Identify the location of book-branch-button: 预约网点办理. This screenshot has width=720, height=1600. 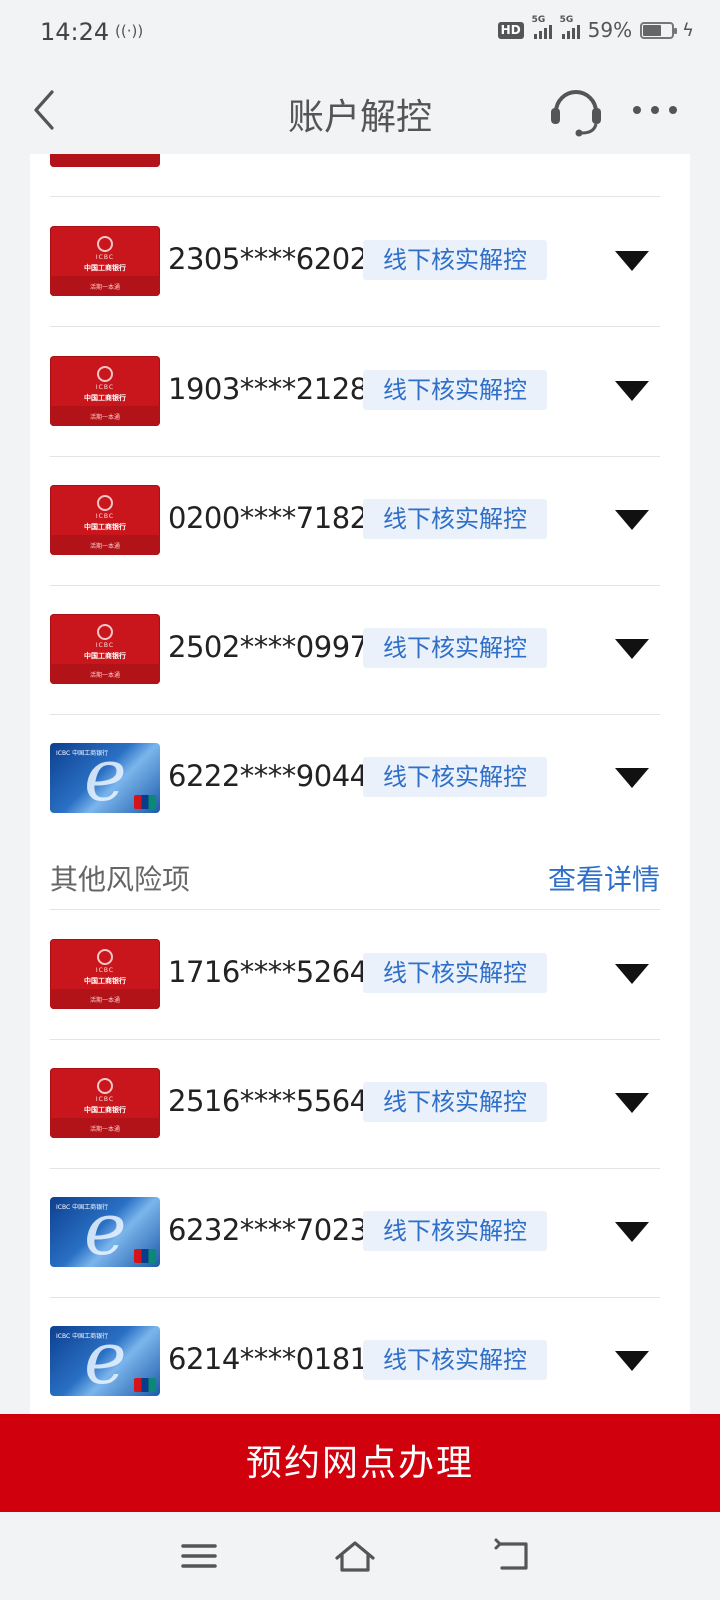
(360, 1463).